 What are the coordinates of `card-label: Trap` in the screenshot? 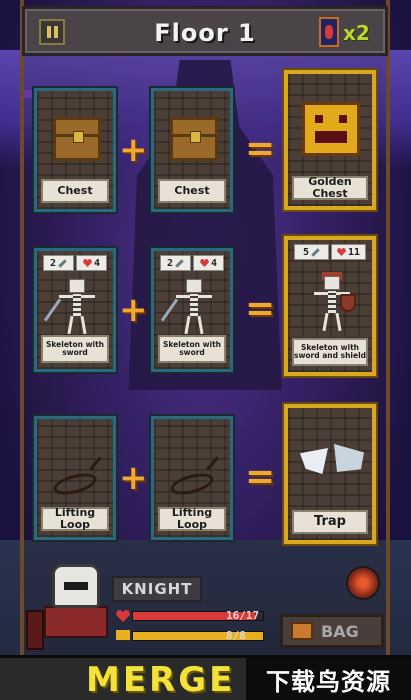 It's located at (330, 522).